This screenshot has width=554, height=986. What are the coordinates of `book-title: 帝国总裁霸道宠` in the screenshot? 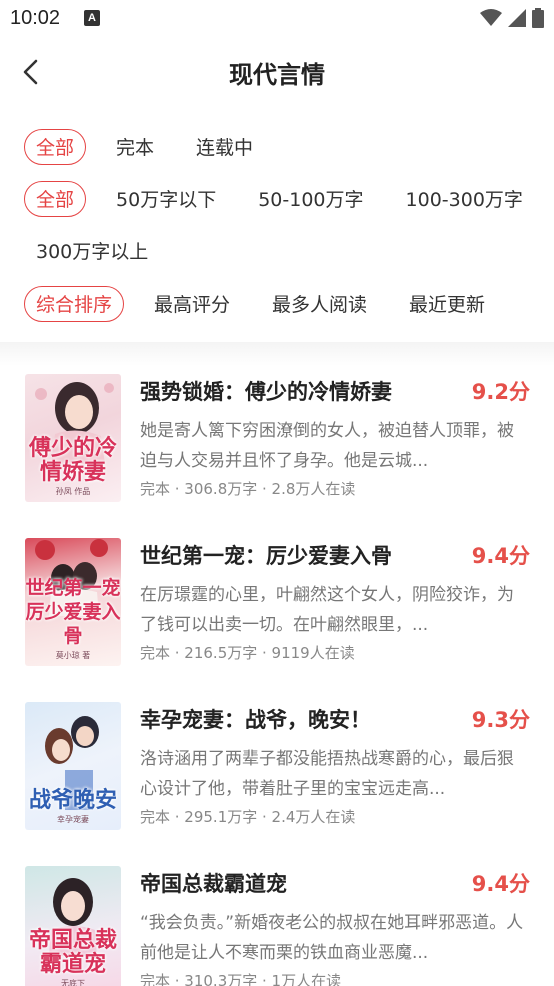 It's located at (213, 884).